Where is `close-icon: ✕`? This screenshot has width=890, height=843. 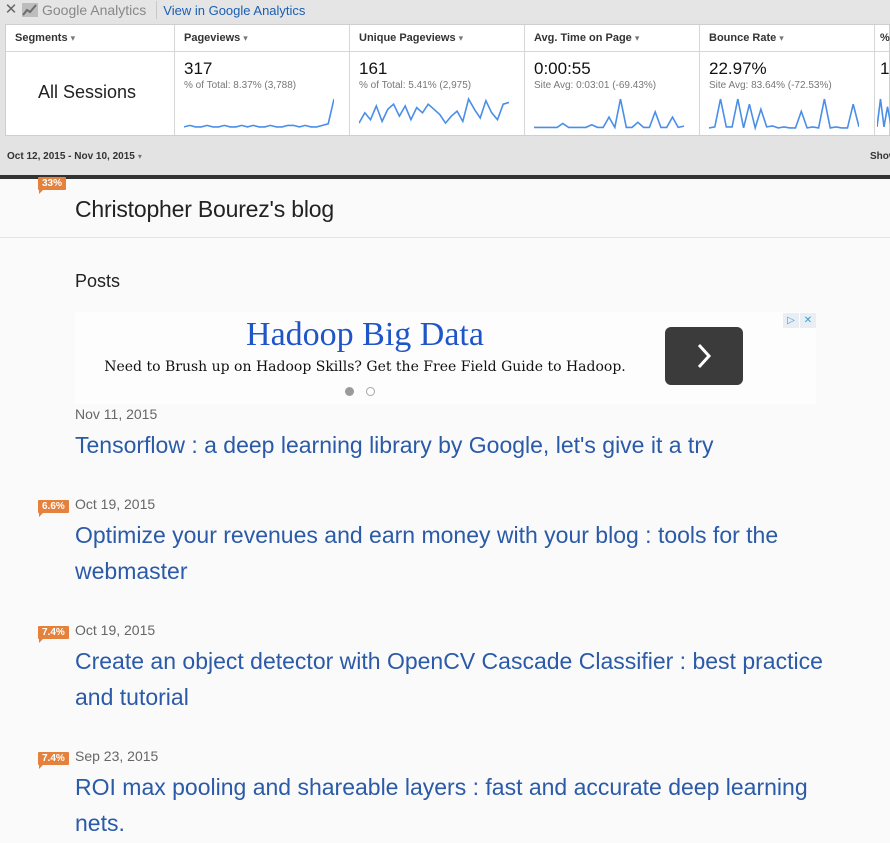 close-icon: ✕ is located at coordinates (11, 10).